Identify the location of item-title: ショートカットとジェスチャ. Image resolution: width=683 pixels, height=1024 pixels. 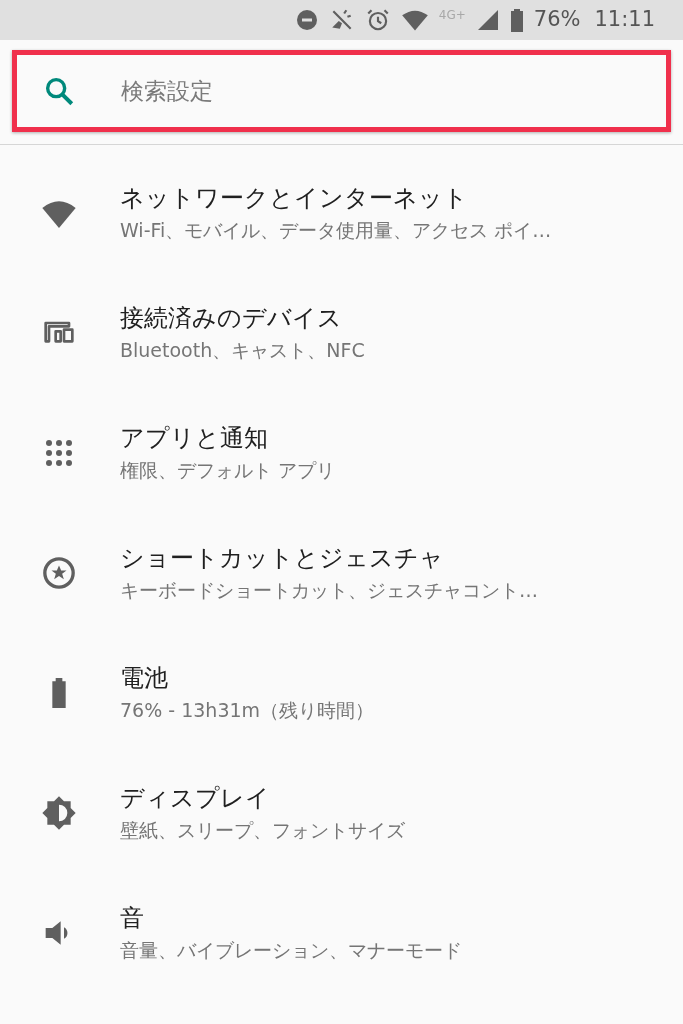
(282, 558).